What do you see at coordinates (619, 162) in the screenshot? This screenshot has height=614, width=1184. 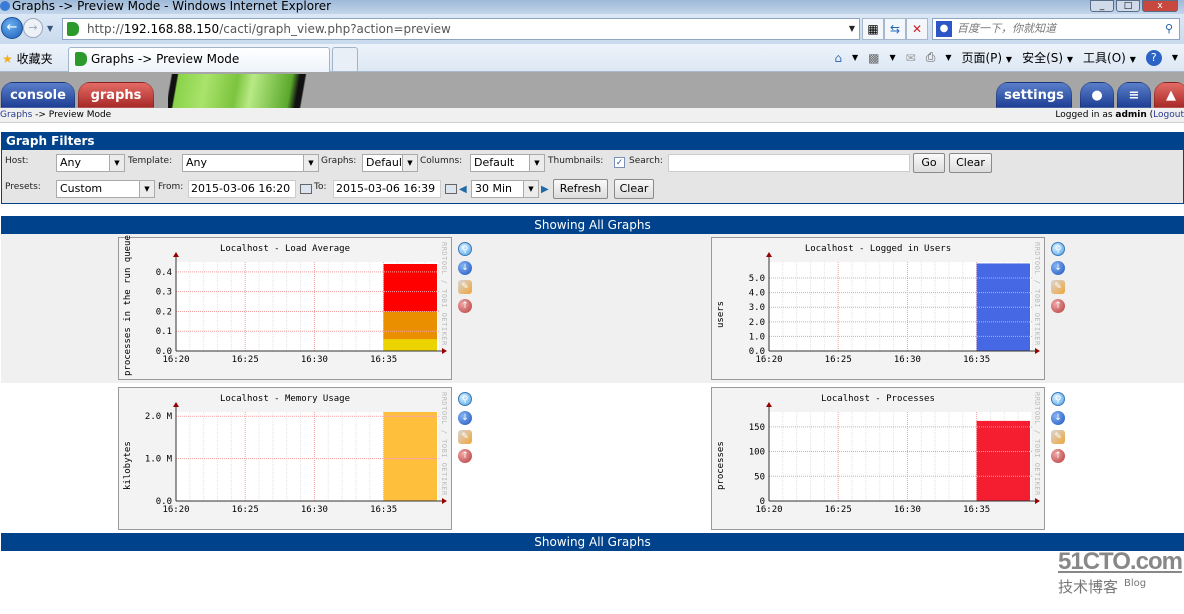 I see `thumbnails-checkbox: ✓` at bounding box center [619, 162].